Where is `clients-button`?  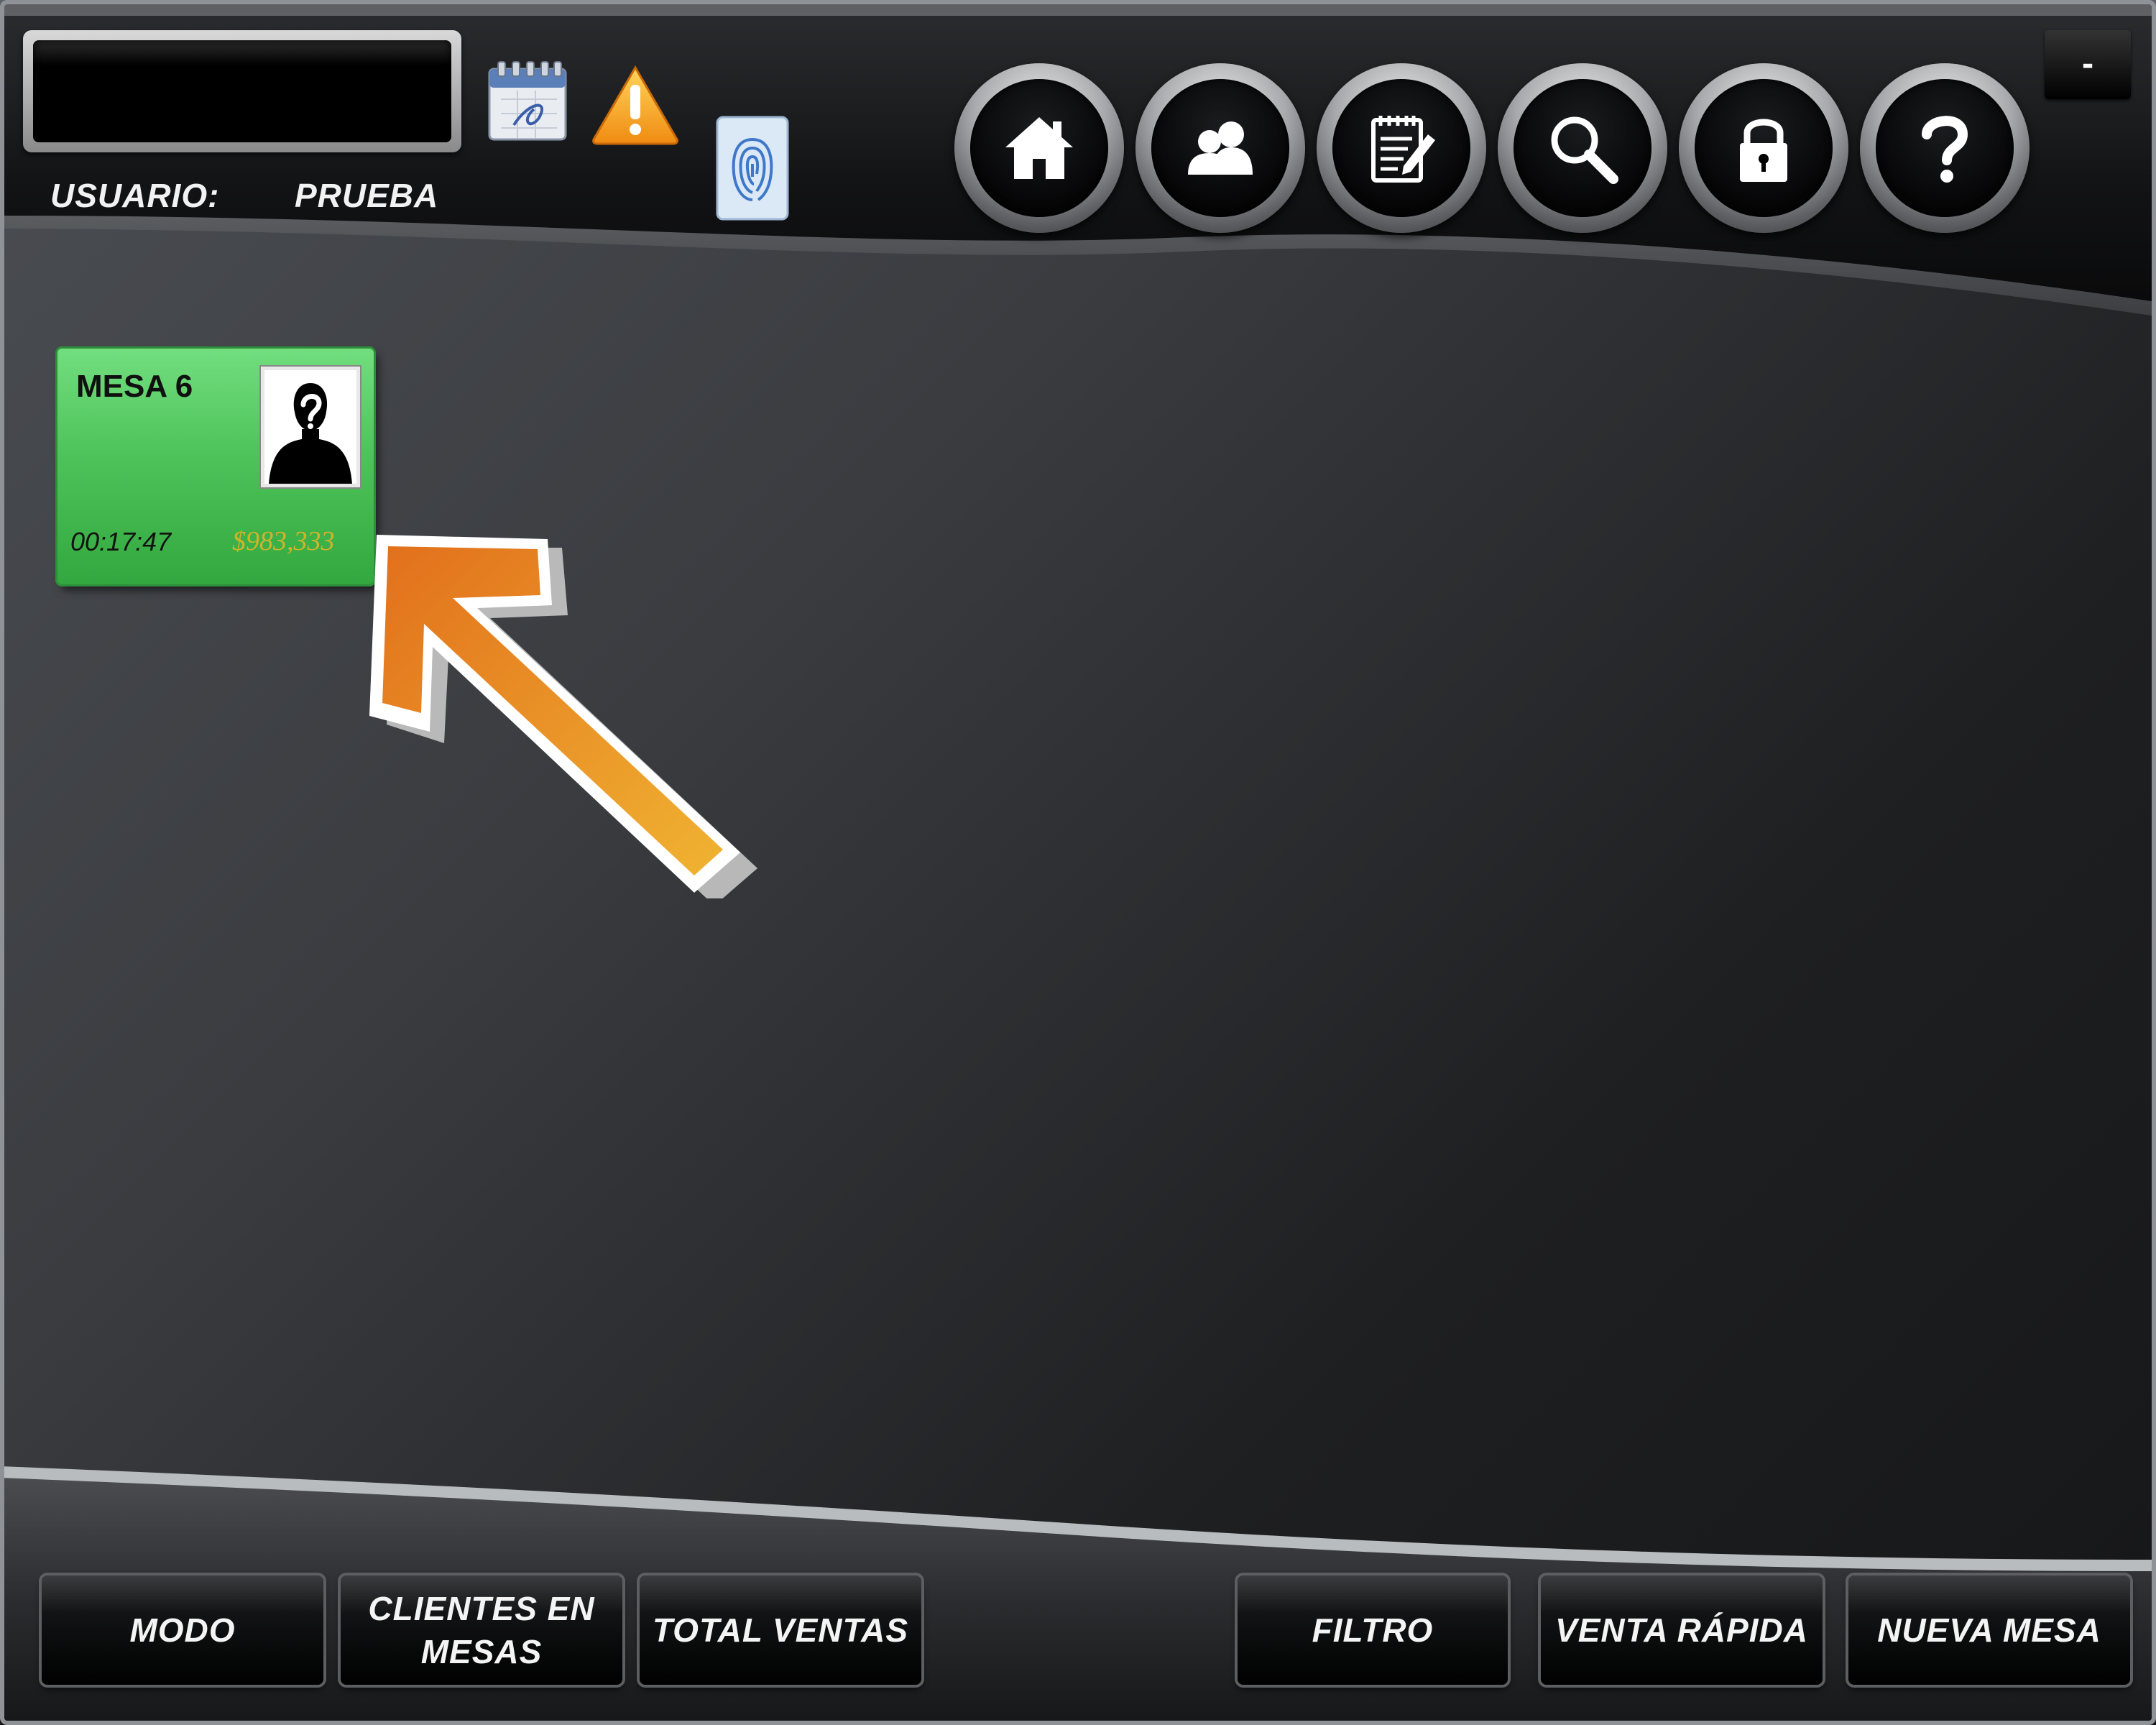
clients-button is located at coordinates (1220, 148).